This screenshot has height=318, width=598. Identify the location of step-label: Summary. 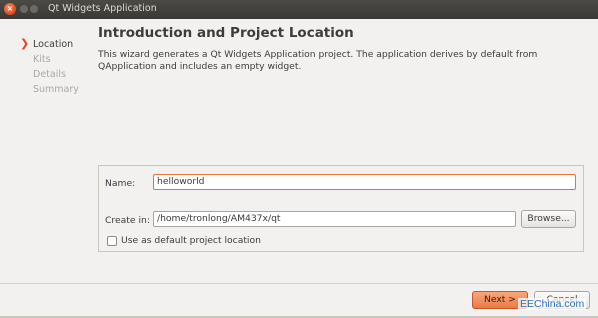
(56, 89).